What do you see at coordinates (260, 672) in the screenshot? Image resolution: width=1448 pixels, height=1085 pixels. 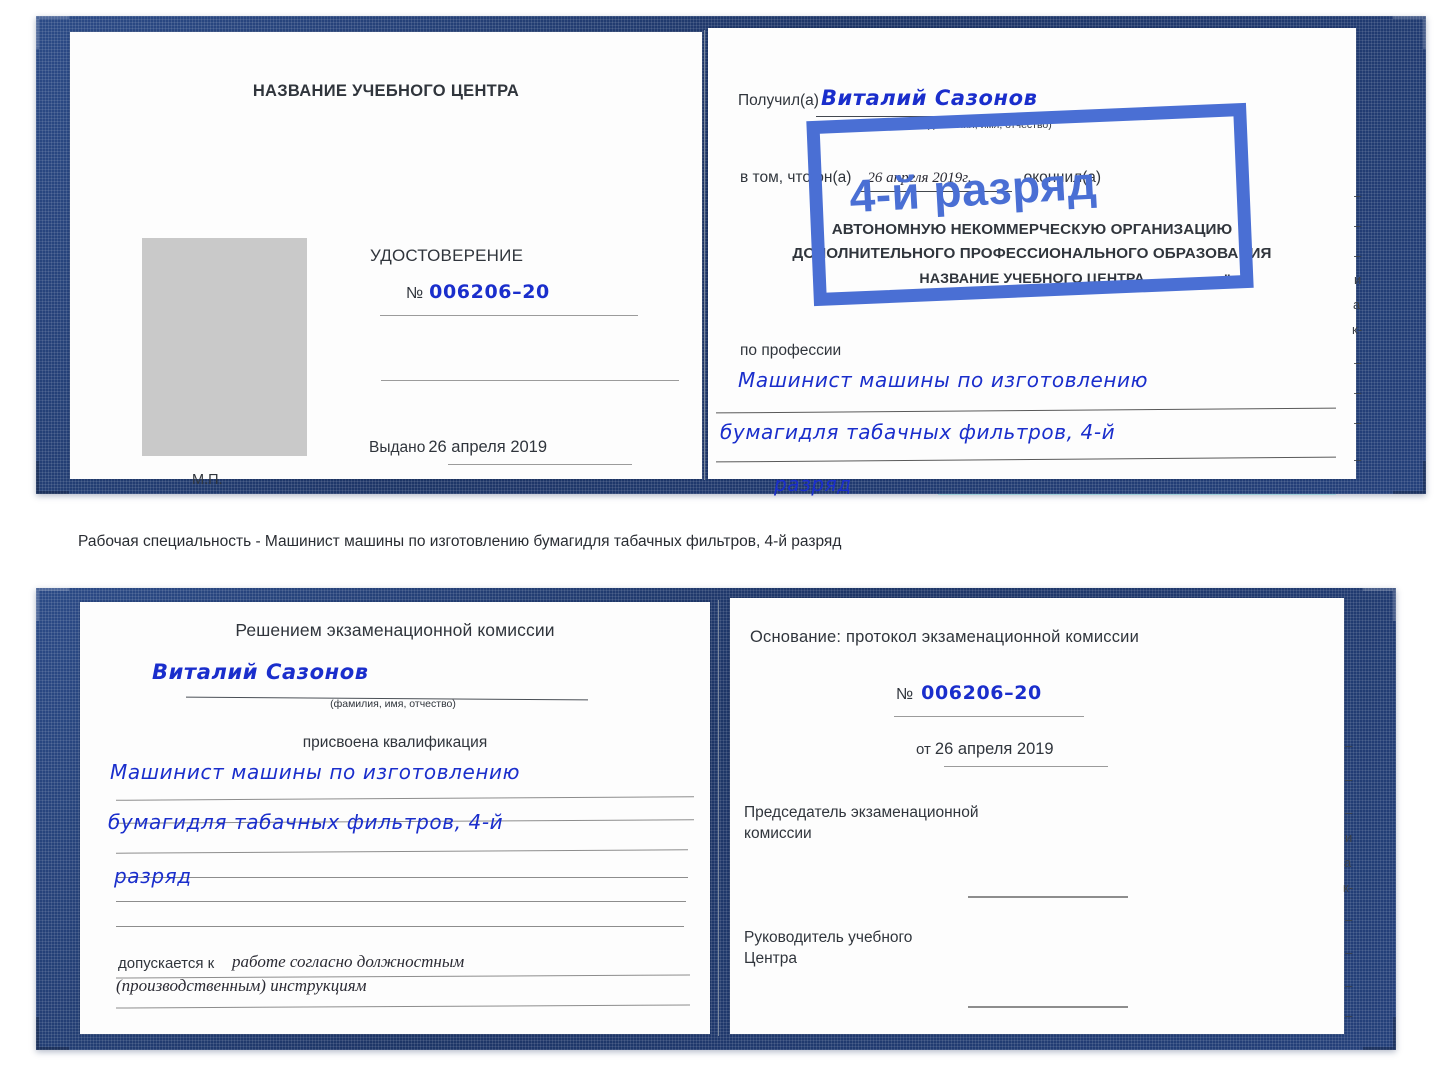 I see `graduate-name: Виталий Сазонов` at bounding box center [260, 672].